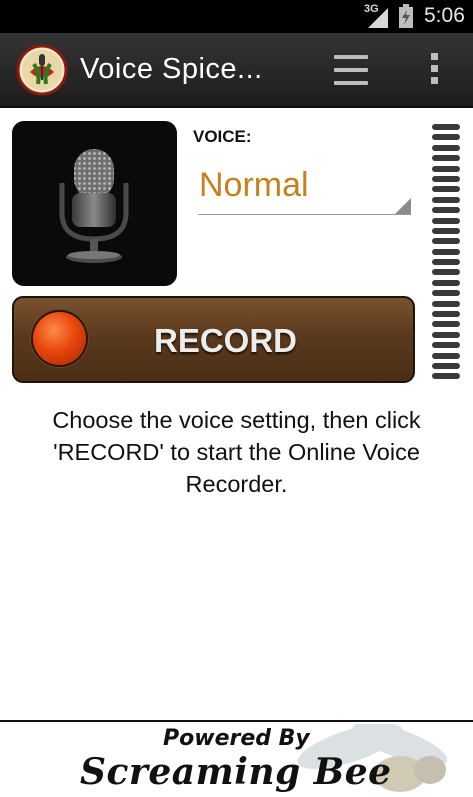  I want to click on voice-dropdown: Normal, so click(304, 187).